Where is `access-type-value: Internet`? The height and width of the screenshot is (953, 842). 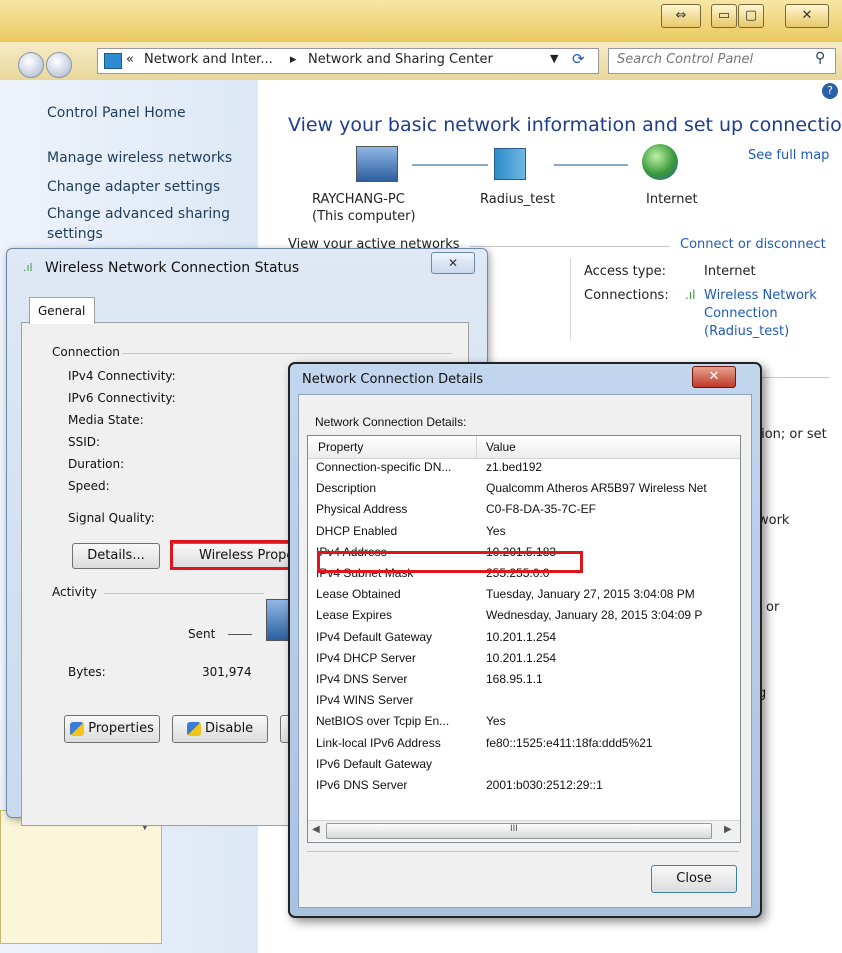
access-type-value: Internet is located at coordinates (730, 271).